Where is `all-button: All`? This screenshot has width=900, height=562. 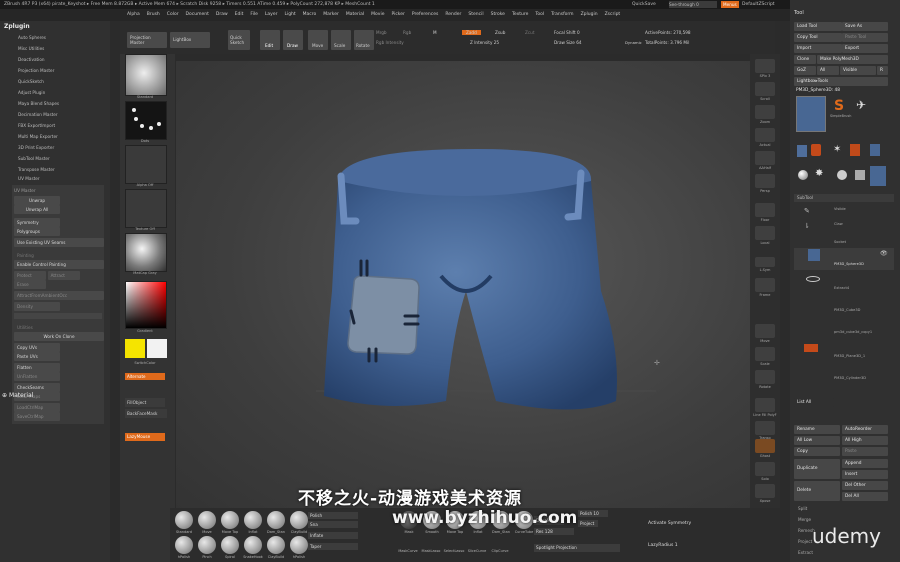
all-button: All is located at coordinates (828, 70).